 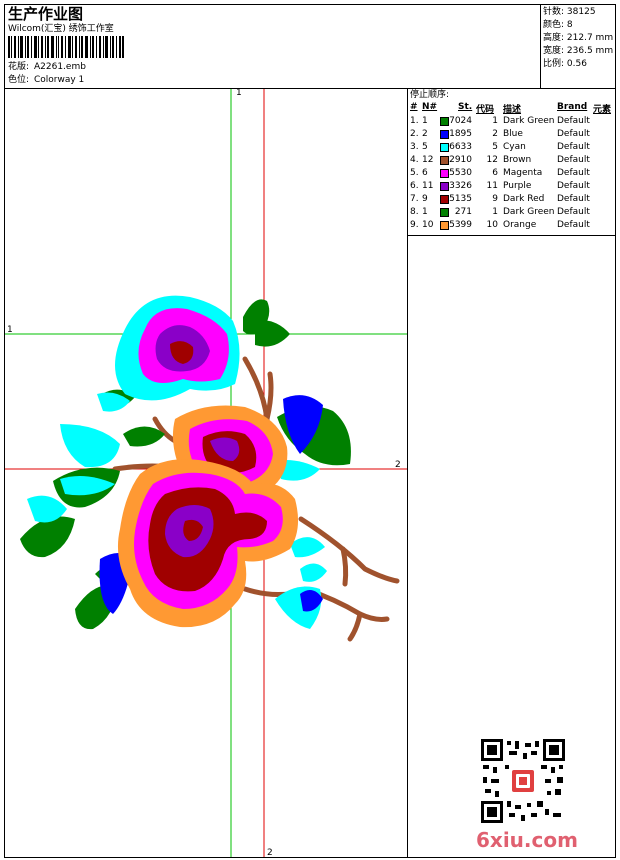 What do you see at coordinates (520, 225) in the screenshot?
I see `row-desc: Orange` at bounding box center [520, 225].